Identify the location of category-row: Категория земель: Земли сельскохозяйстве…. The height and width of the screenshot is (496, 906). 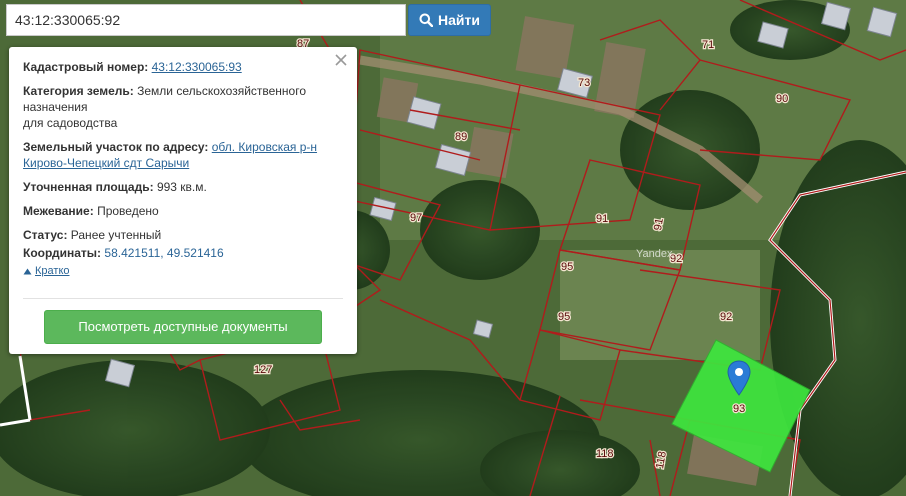
(183, 107).